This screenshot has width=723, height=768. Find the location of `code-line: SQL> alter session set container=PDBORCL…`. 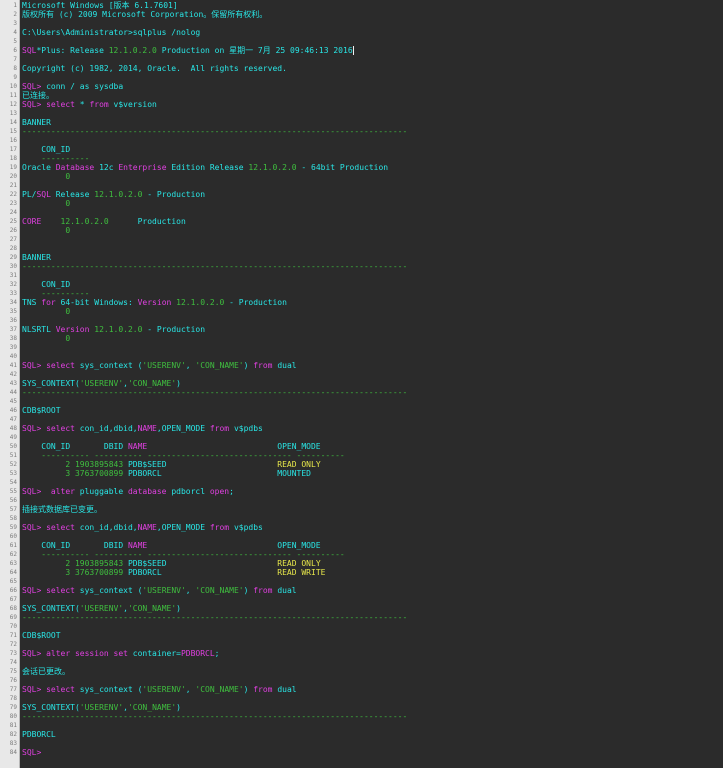

code-line: SQL> alter session set container=PDBORCL… is located at coordinates (372, 653).